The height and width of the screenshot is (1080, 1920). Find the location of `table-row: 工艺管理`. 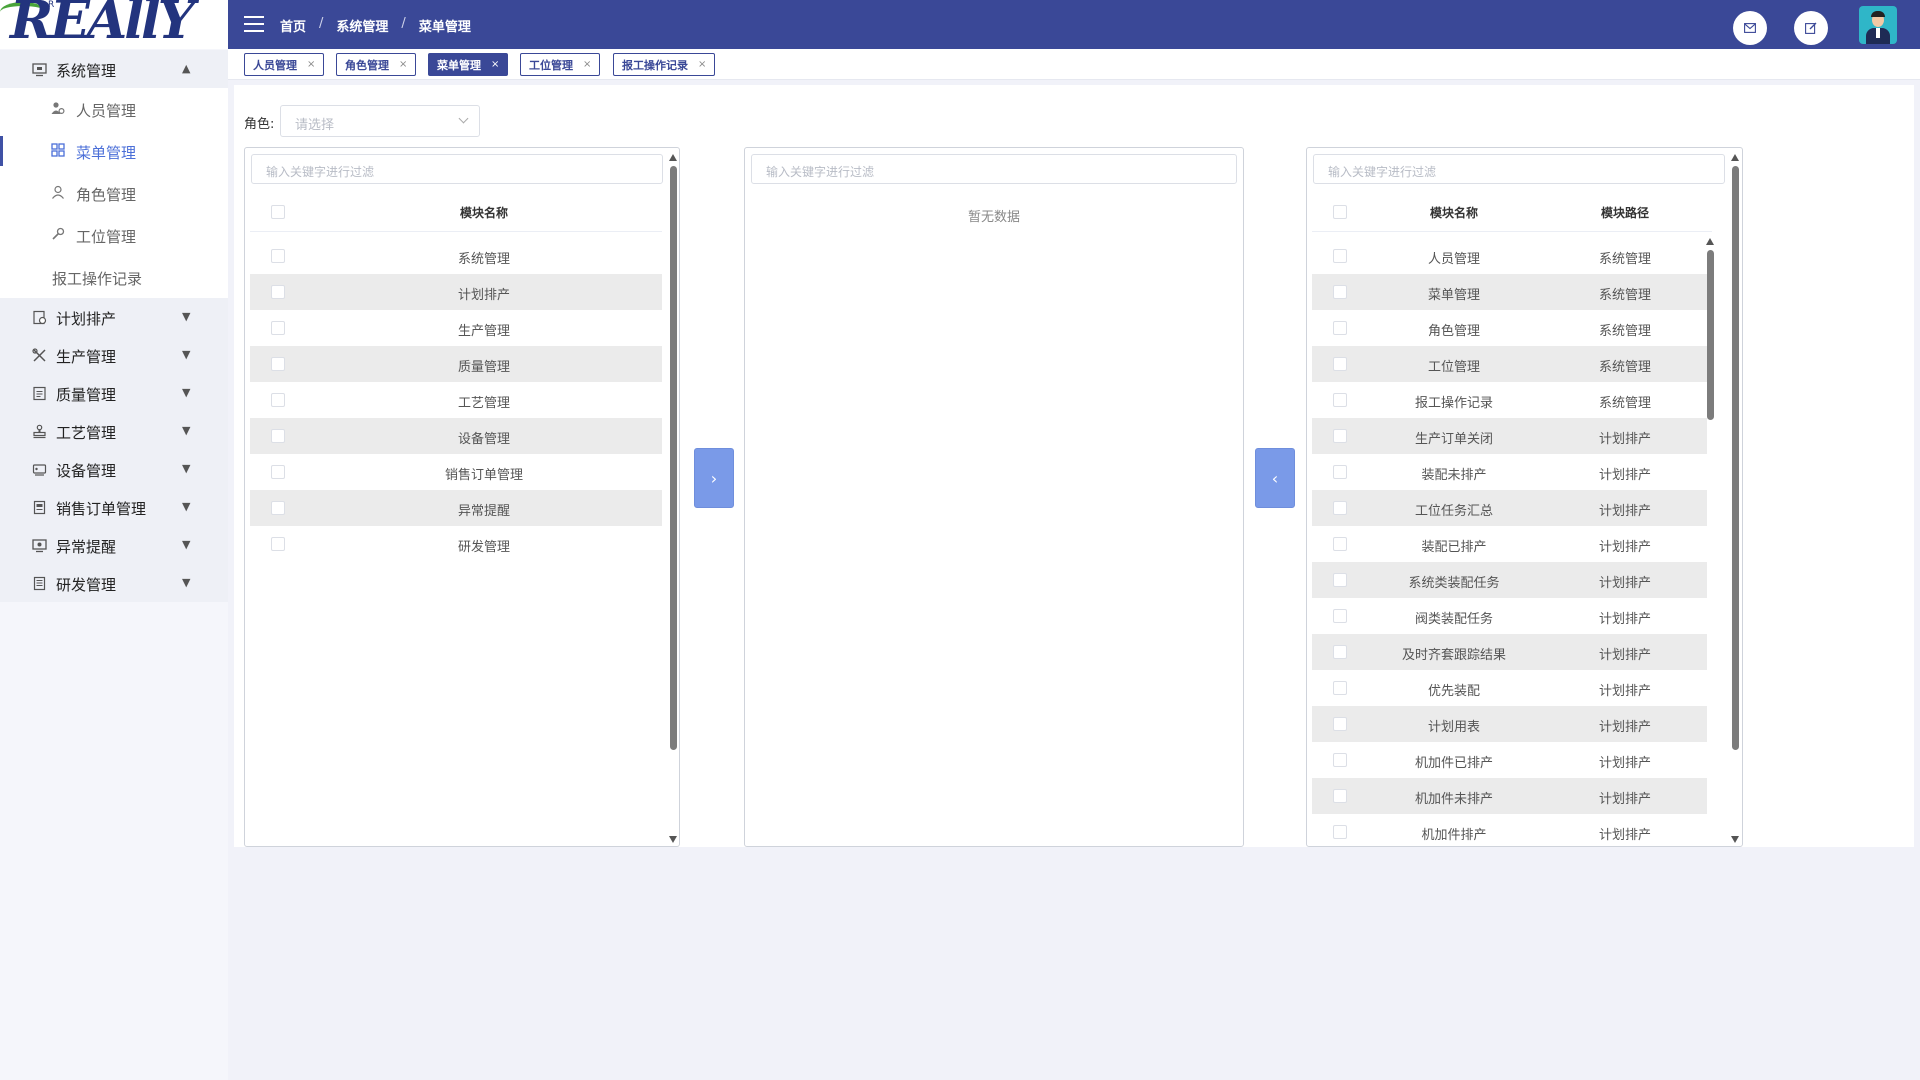

table-row: 工艺管理 is located at coordinates (456, 400).